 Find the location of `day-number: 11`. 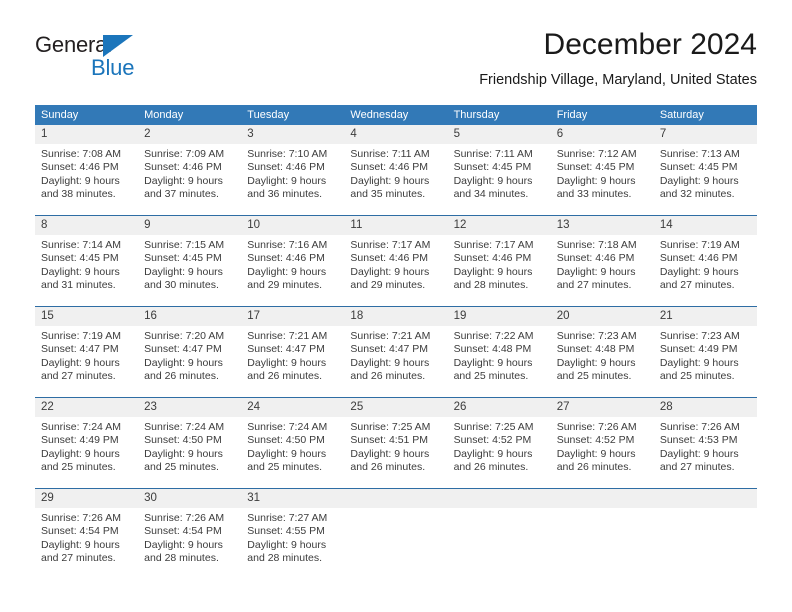

day-number: 11 is located at coordinates (395, 225).